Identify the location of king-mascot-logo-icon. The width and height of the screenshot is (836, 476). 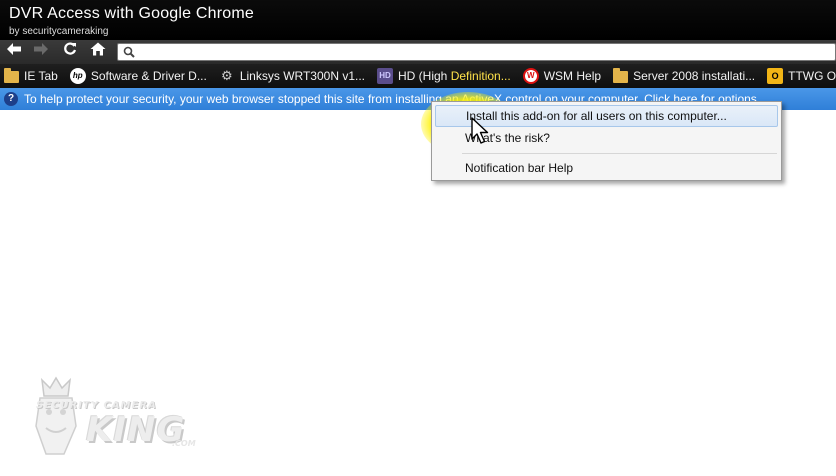
(56, 415).